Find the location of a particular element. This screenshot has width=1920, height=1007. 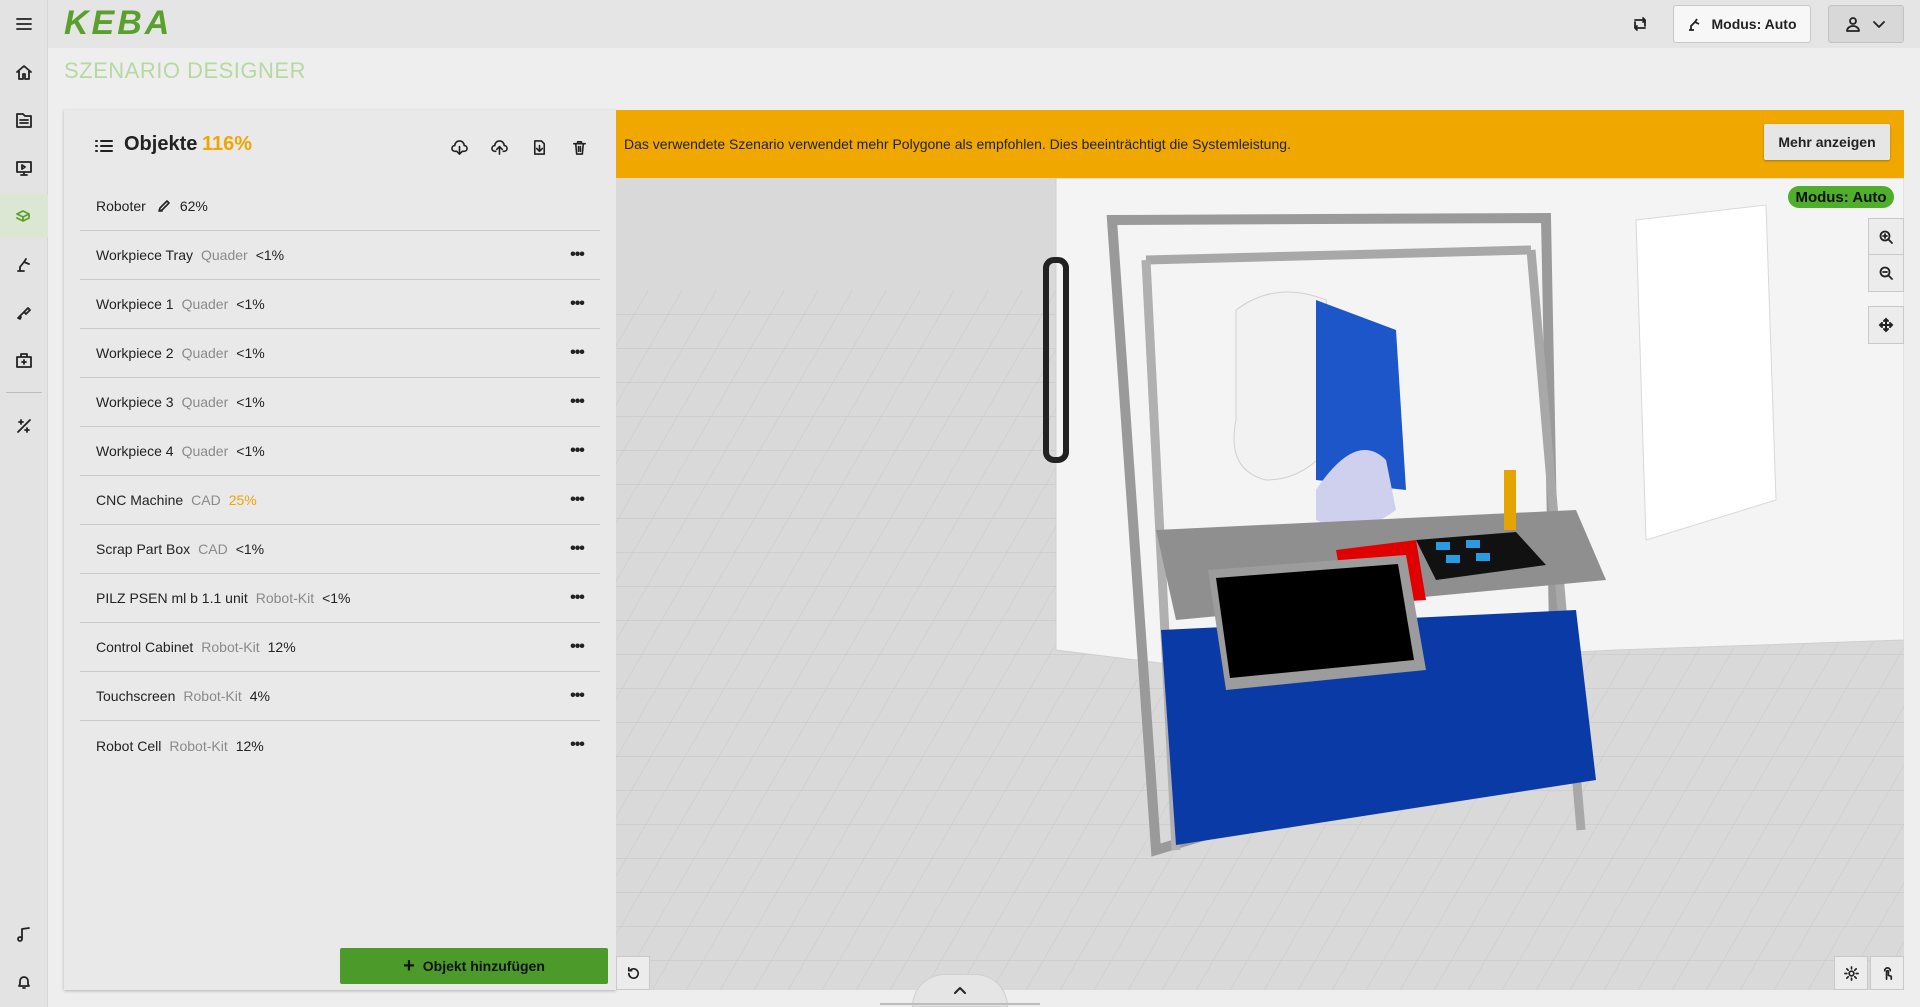

user-menu-button is located at coordinates (1866, 24).